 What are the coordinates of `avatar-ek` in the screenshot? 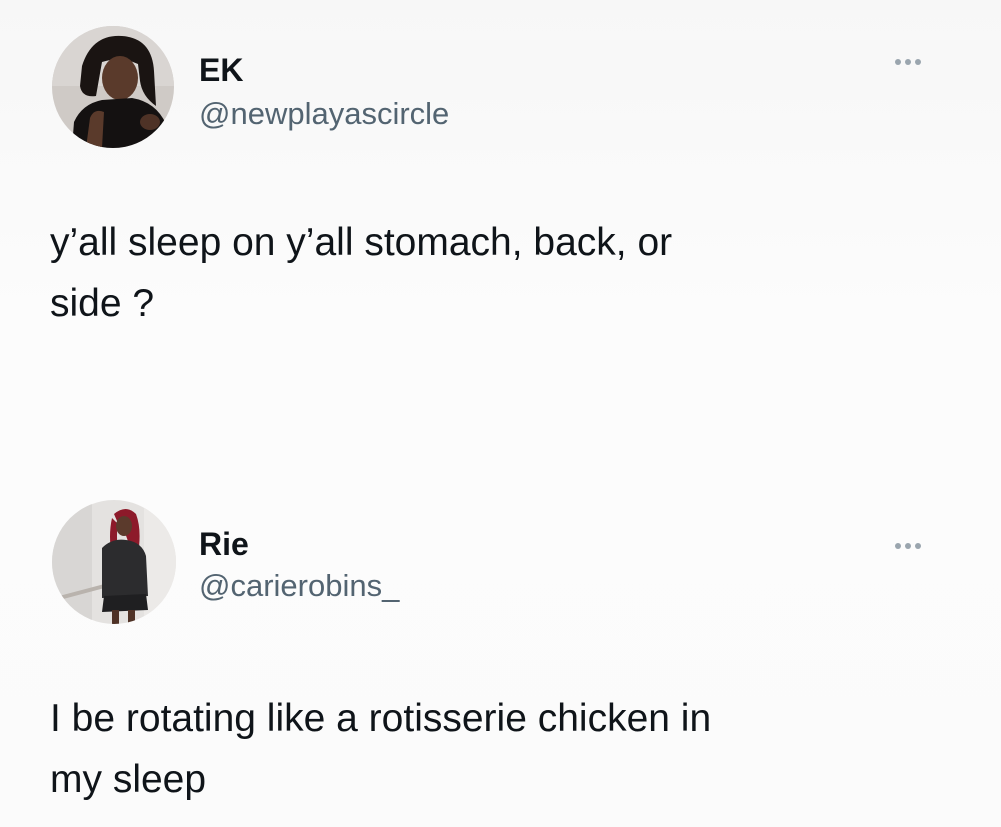 It's located at (113, 87).